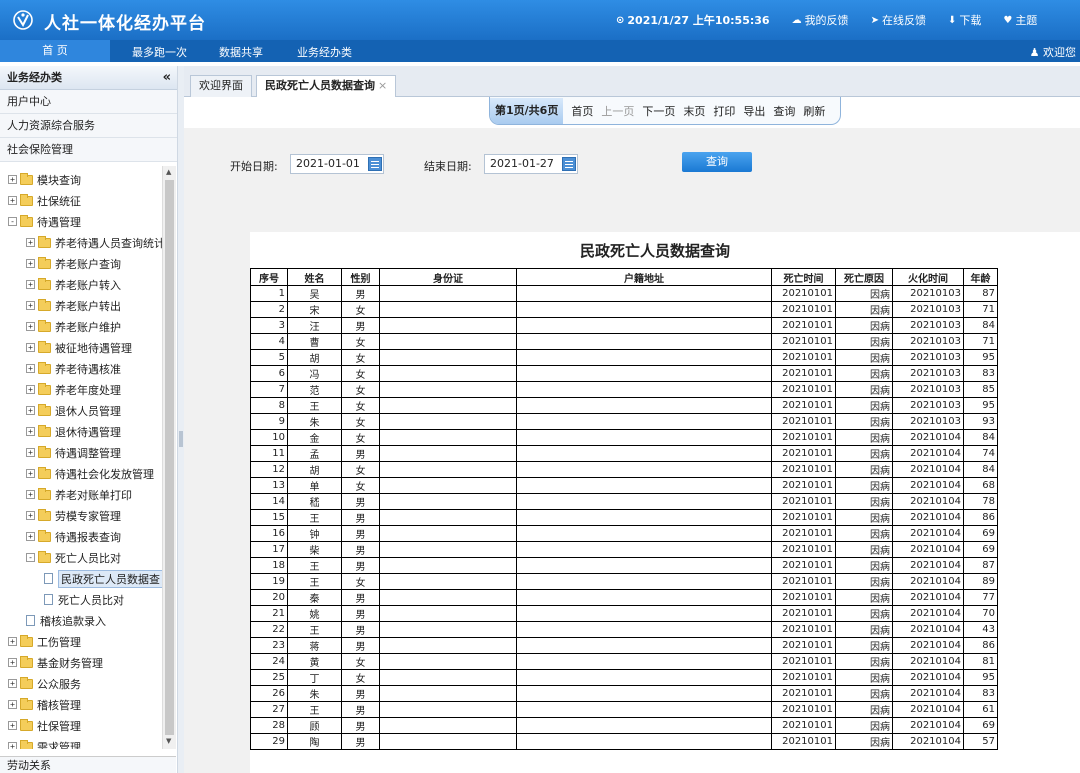 The height and width of the screenshot is (773, 1080). Describe the element at coordinates (73, 452) in the screenshot. I see `tree-item: + 待遇调整管理` at that location.